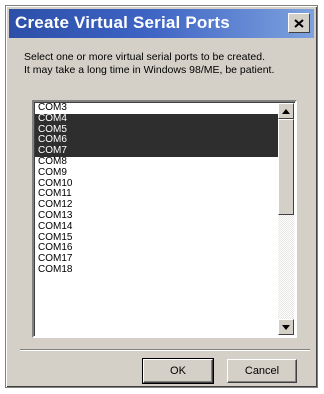 This screenshot has width=324, height=394. I want to click on list-item: COM3, so click(157, 108).